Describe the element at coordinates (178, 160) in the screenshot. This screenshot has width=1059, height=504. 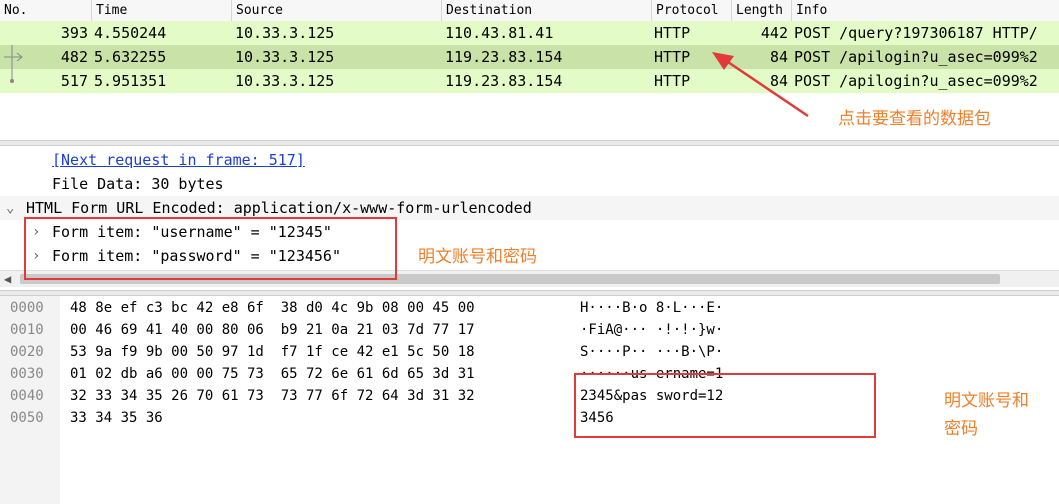
I see `next-request-link: [Next request in frame: 517]` at that location.